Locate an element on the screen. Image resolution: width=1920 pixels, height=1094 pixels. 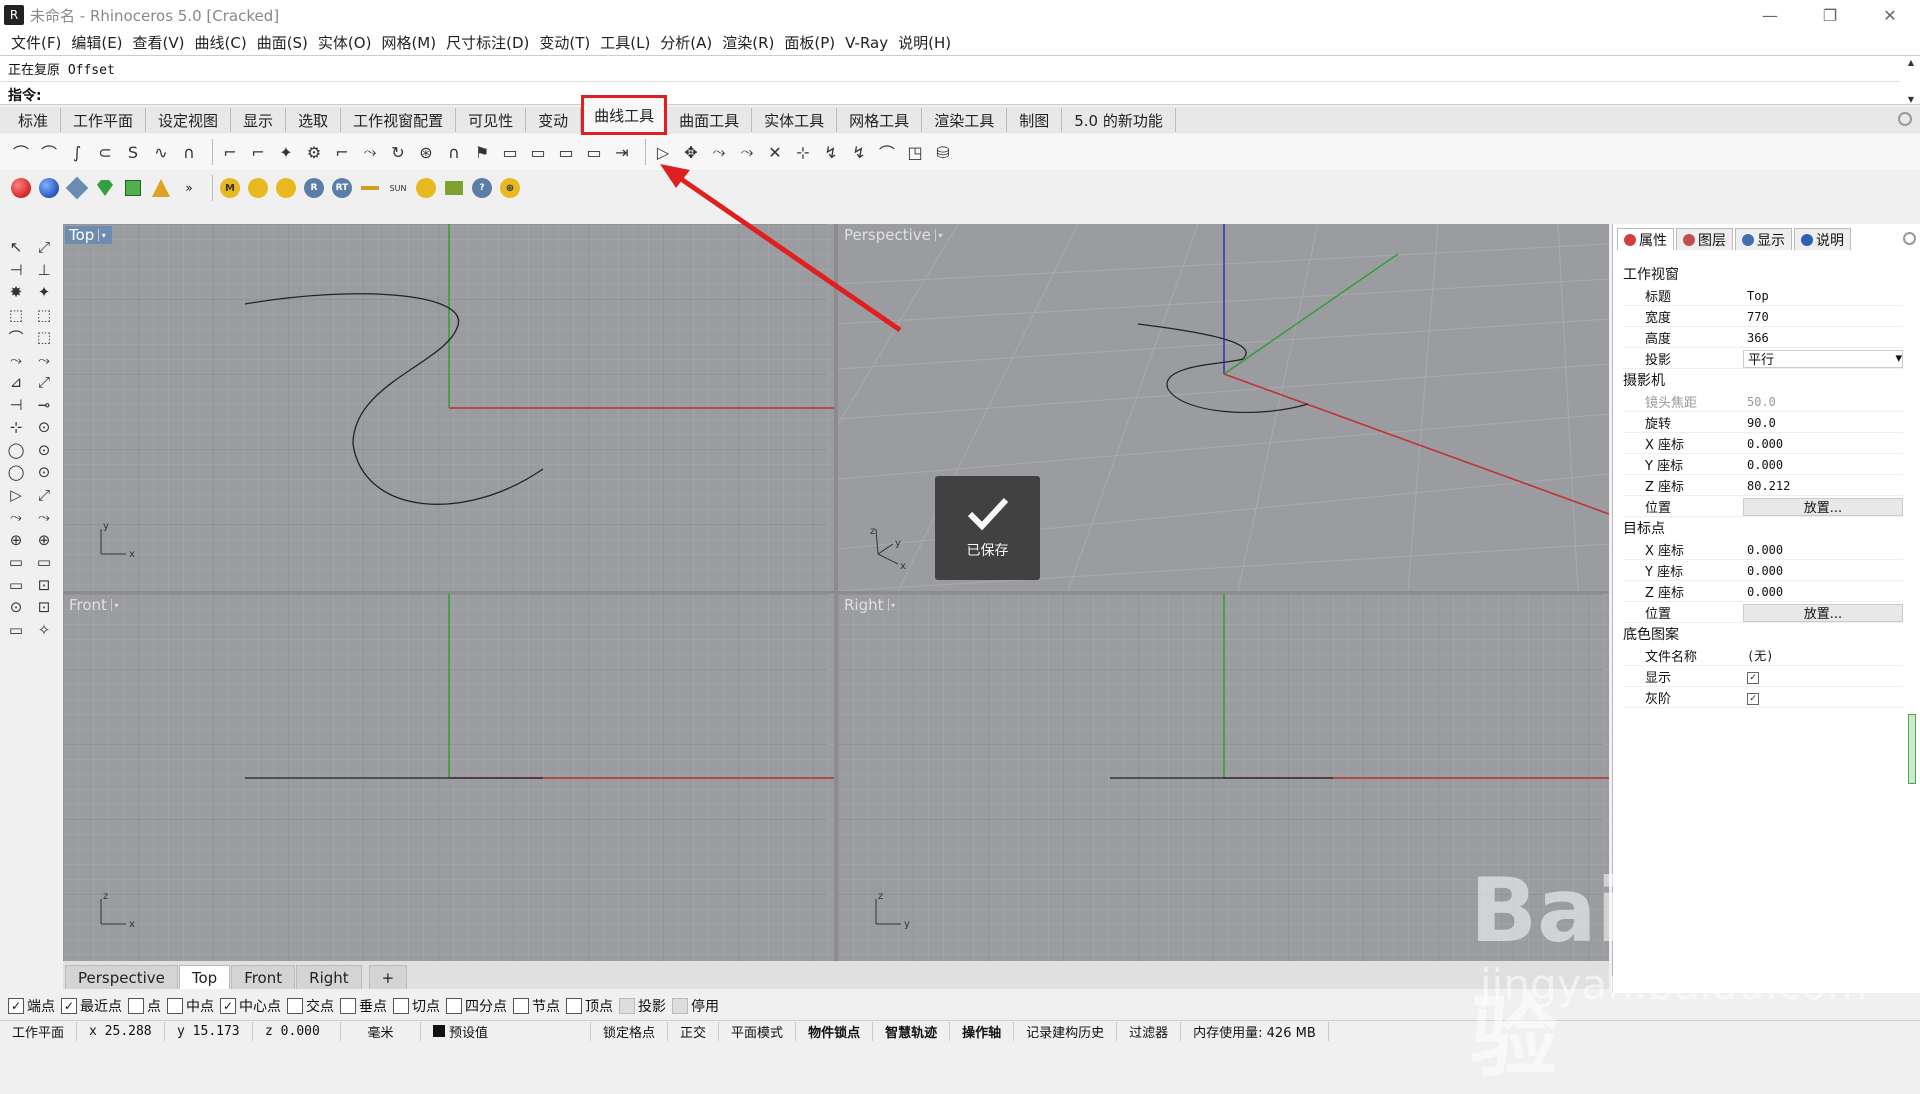
left-tool-icon: ▷ is located at coordinates (16, 495).